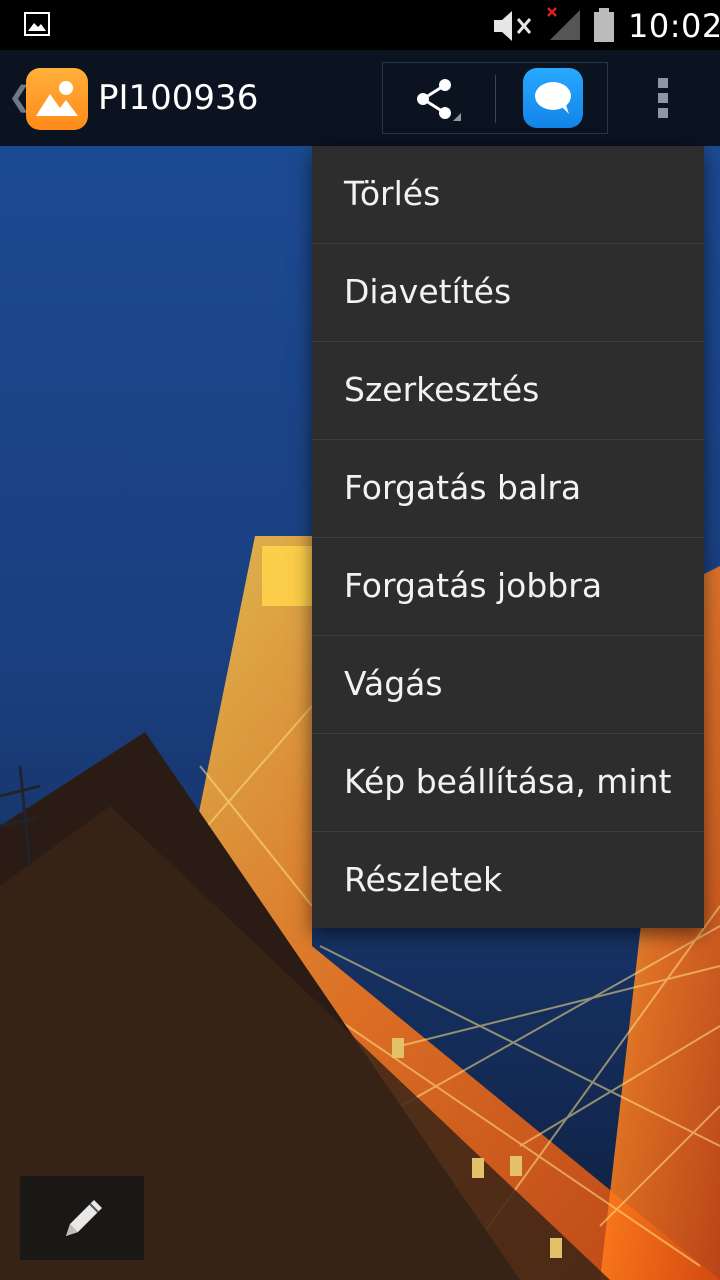 This screenshot has height=1280, width=720. I want to click on menu-item-label: Törlés, so click(392, 193).